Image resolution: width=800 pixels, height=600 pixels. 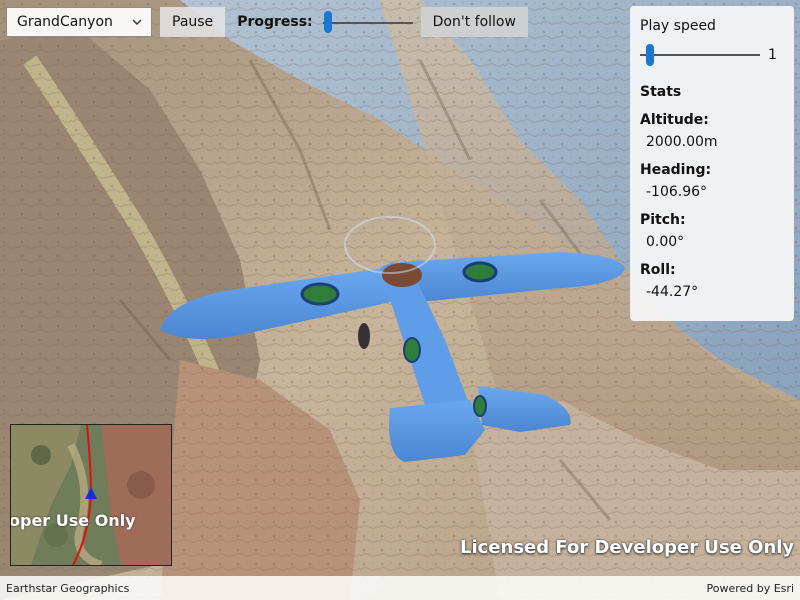 What do you see at coordinates (68, 588) in the screenshot?
I see `attribution-left: Earthstar Geographics` at bounding box center [68, 588].